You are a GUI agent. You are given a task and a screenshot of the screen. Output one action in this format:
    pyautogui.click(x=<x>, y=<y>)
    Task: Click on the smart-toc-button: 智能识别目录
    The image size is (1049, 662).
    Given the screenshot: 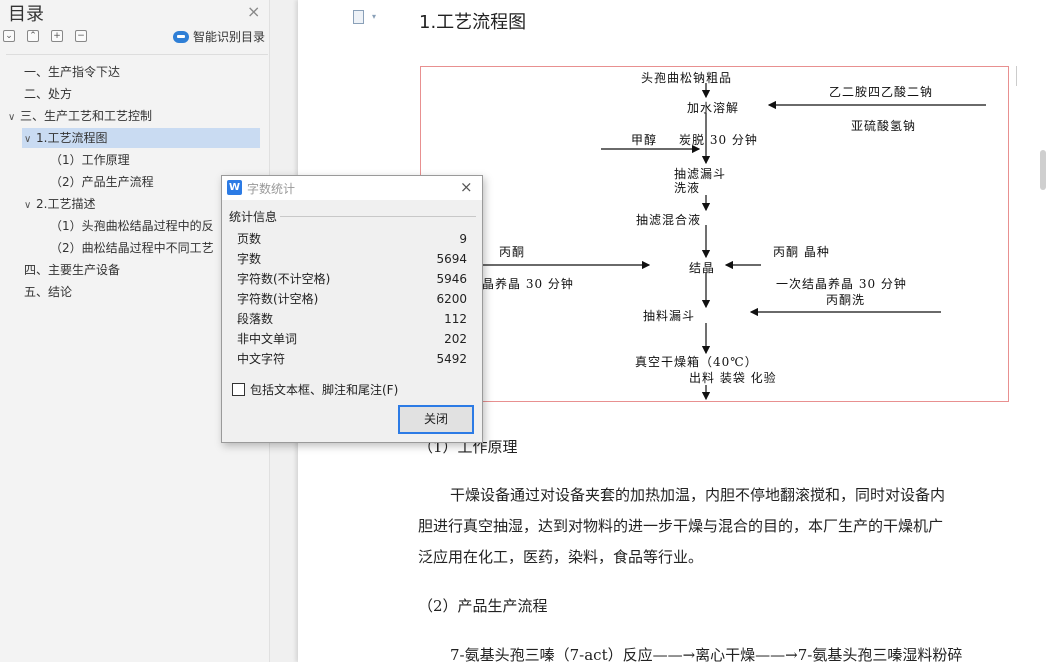 What is the action you would take?
    pyautogui.click(x=219, y=36)
    